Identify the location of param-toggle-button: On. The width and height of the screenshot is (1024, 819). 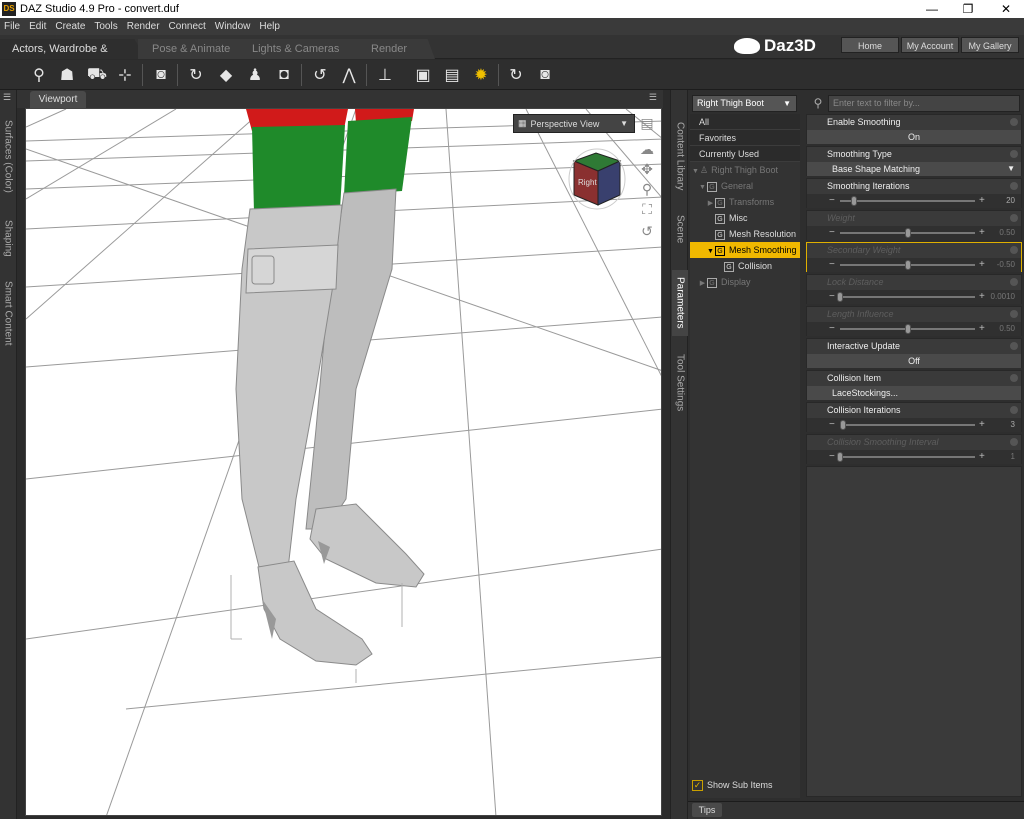
(914, 137).